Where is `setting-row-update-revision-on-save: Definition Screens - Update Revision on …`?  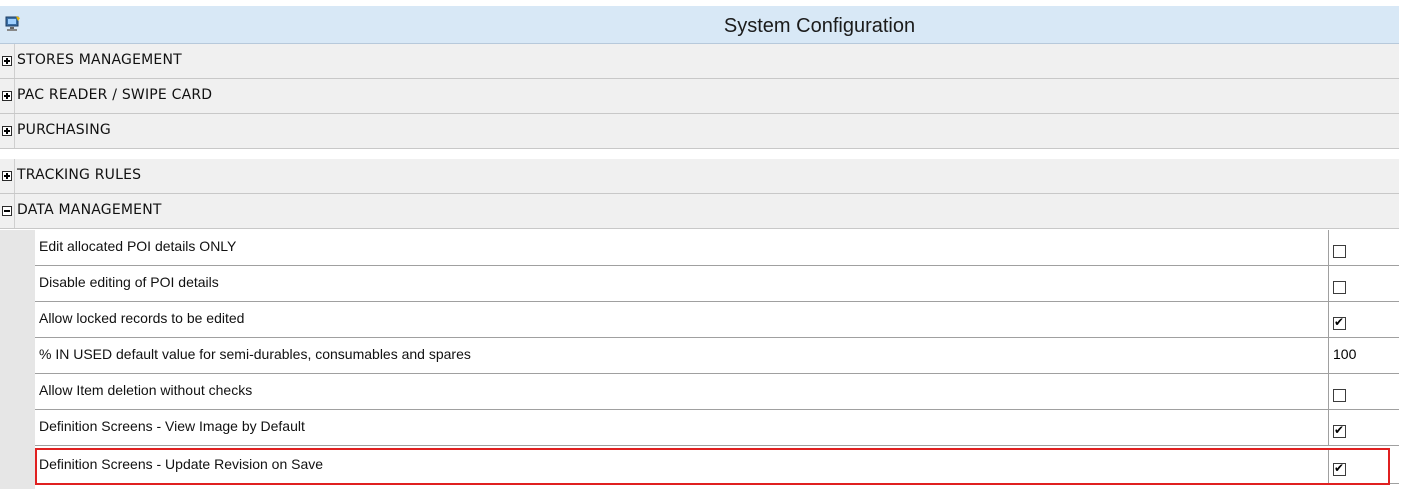 setting-row-update-revision-on-save: Definition Screens - Update Revision on … is located at coordinates (717, 466).